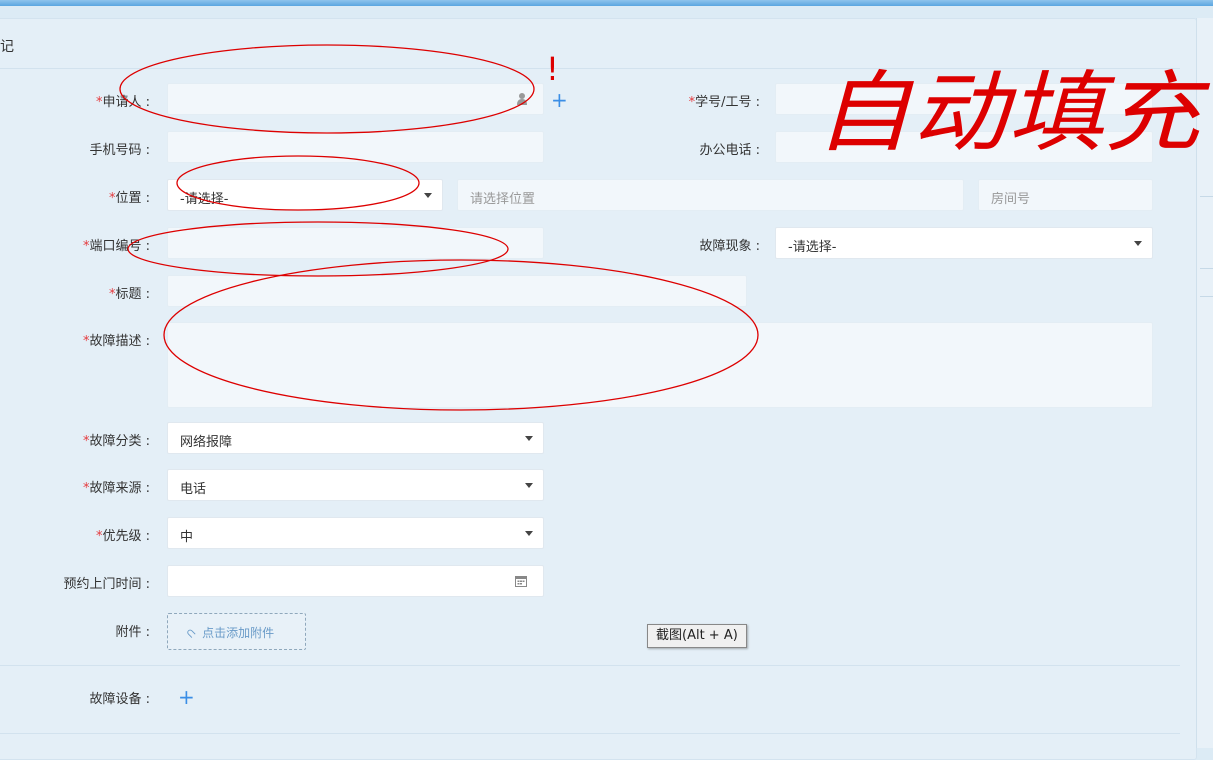  What do you see at coordinates (119, 699) in the screenshot?
I see `devices-label: 故障设备 :` at bounding box center [119, 699].